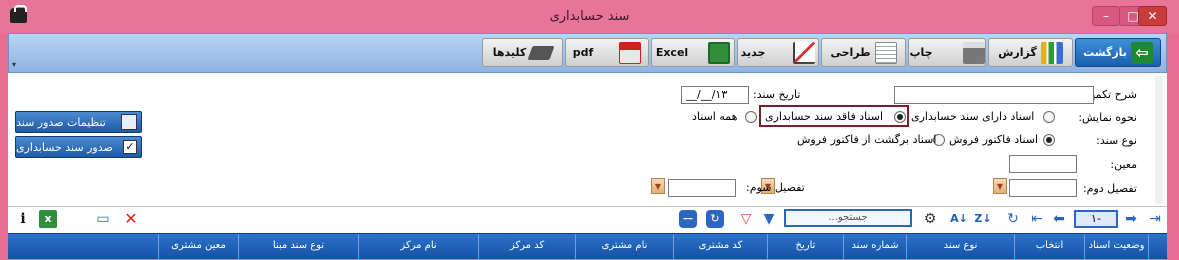 This screenshot has height=260, width=1179. What do you see at coordinates (526, 247) in the screenshot?
I see `column-header: کد مرکز` at bounding box center [526, 247].